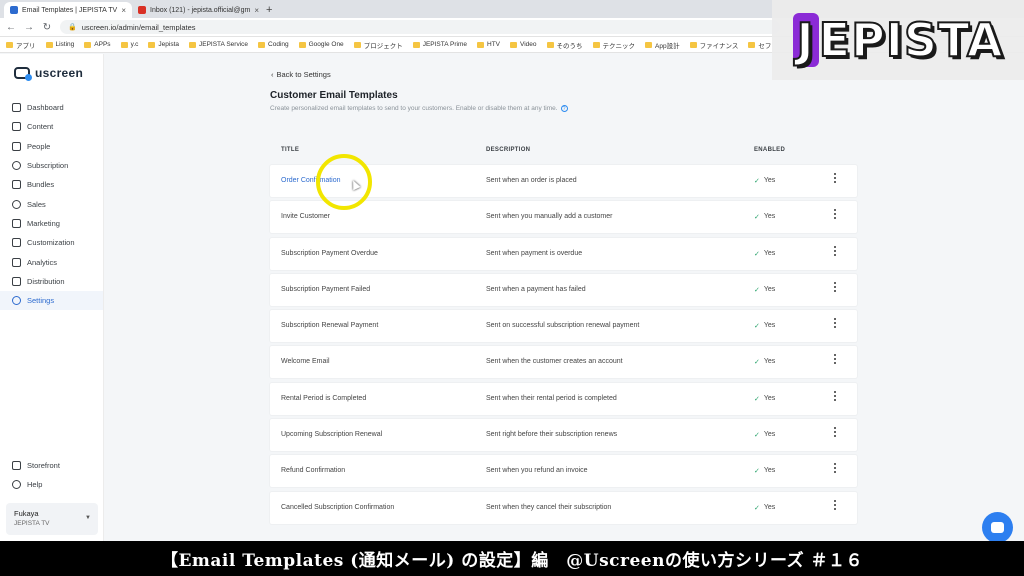 Image resolution: width=1024 pixels, height=576 pixels. I want to click on template-title: Rental Period is Completed, so click(323, 398).